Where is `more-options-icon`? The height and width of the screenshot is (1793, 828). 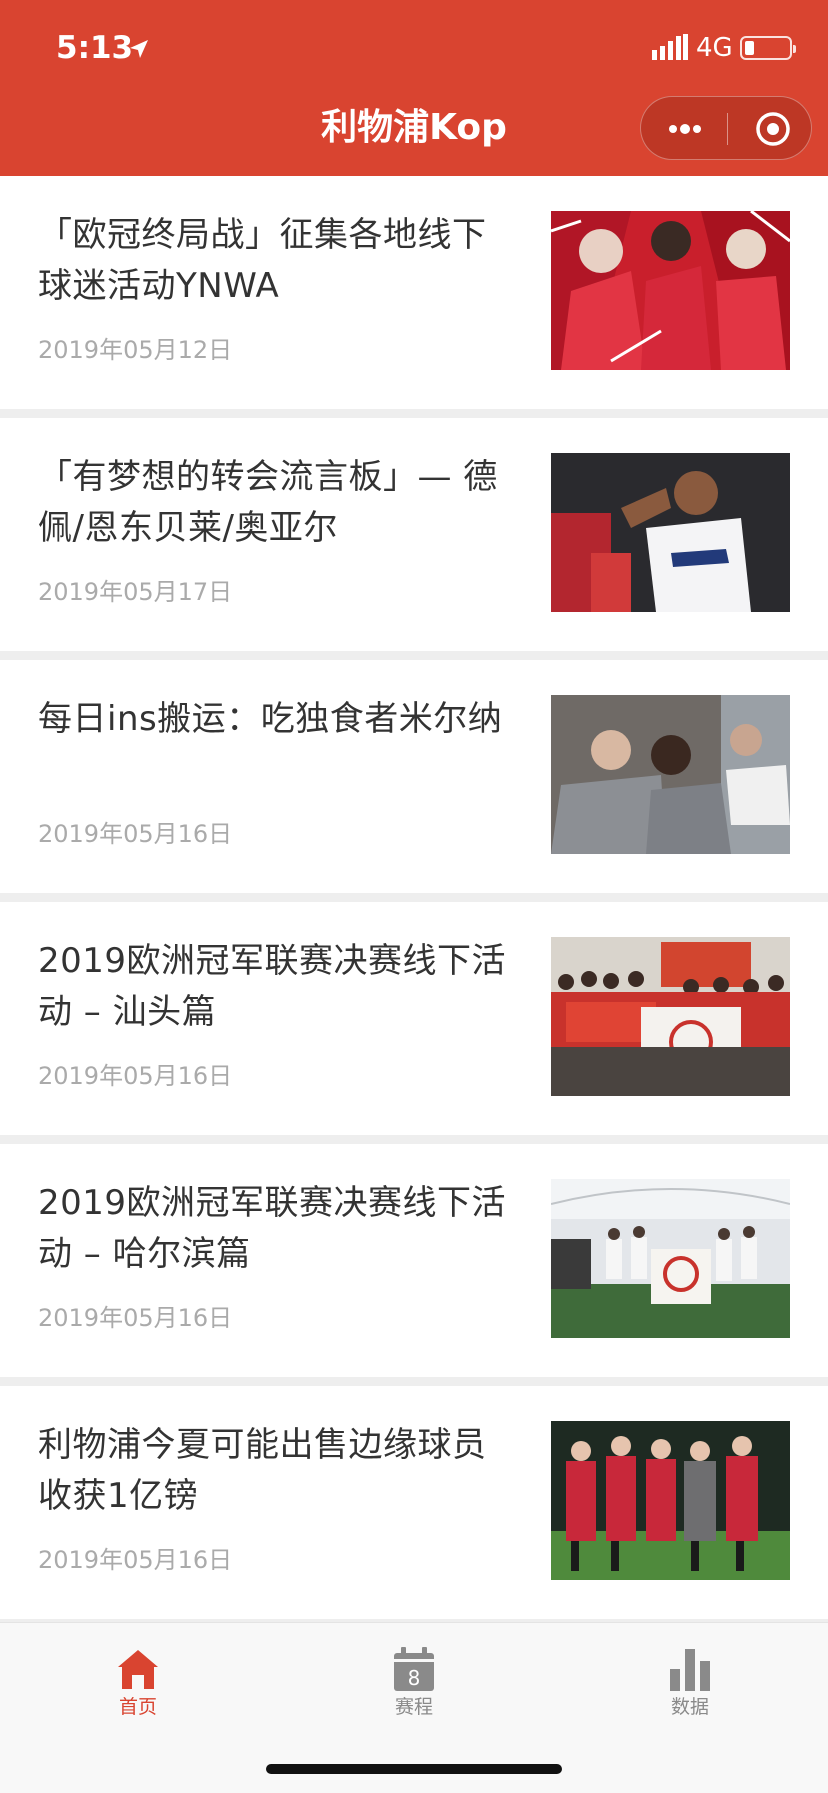
more-options-icon is located at coordinates (685, 129).